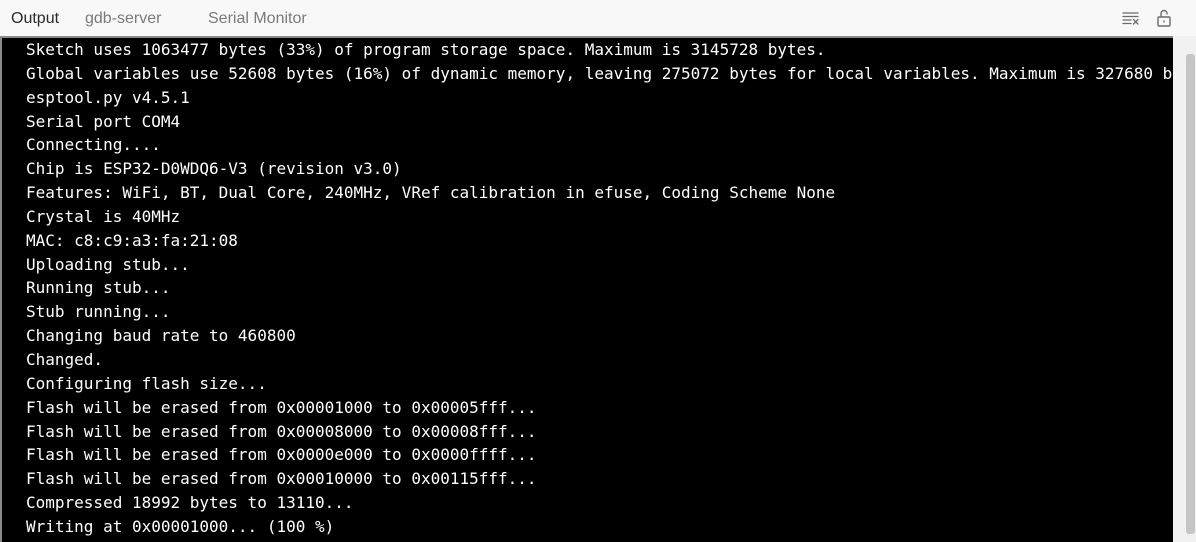 The image size is (1196, 542). I want to click on scroll-lock-open-icon, so click(1164, 18).